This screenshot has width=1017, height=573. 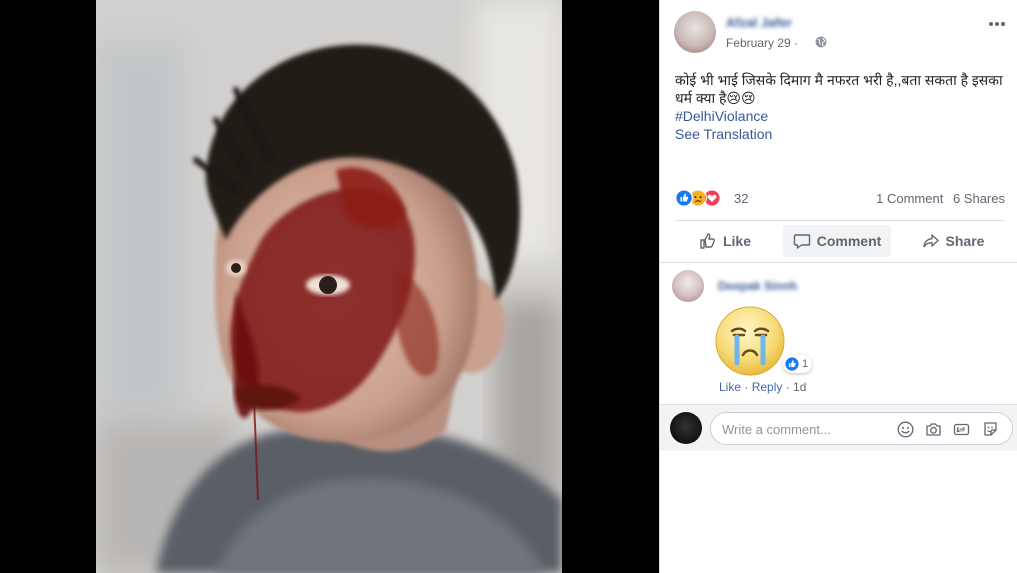 I want to click on comment-reaction-count: 1, so click(x=805, y=364).